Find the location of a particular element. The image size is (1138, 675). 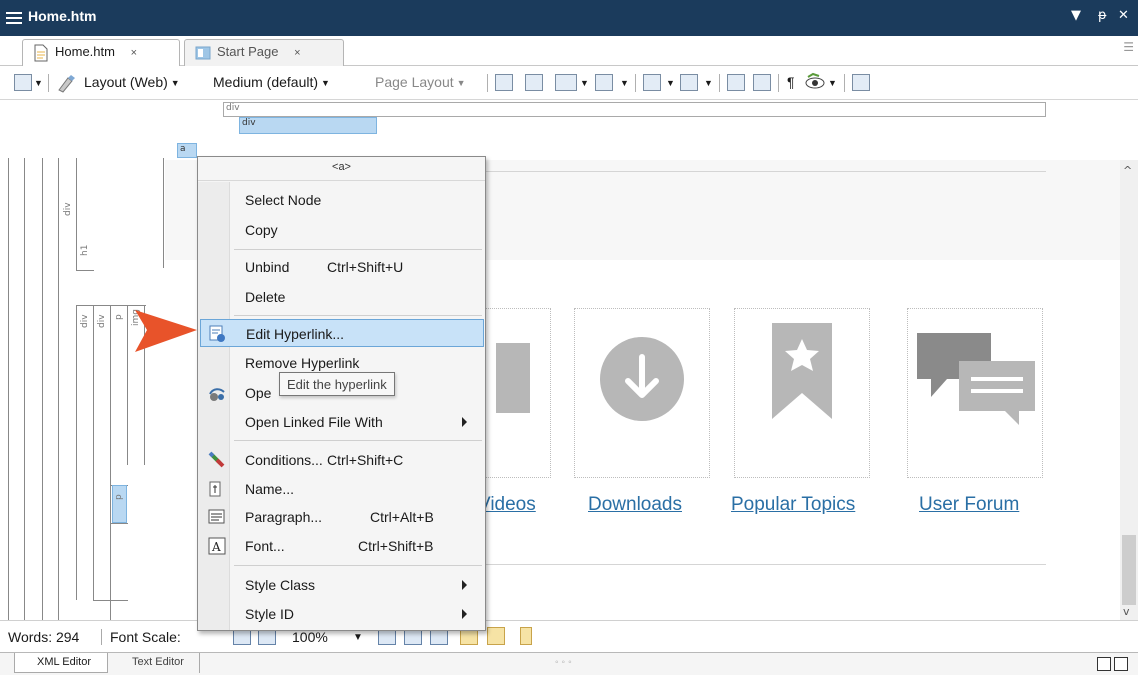

structure-bar-div: div is located at coordinates (634, 109).